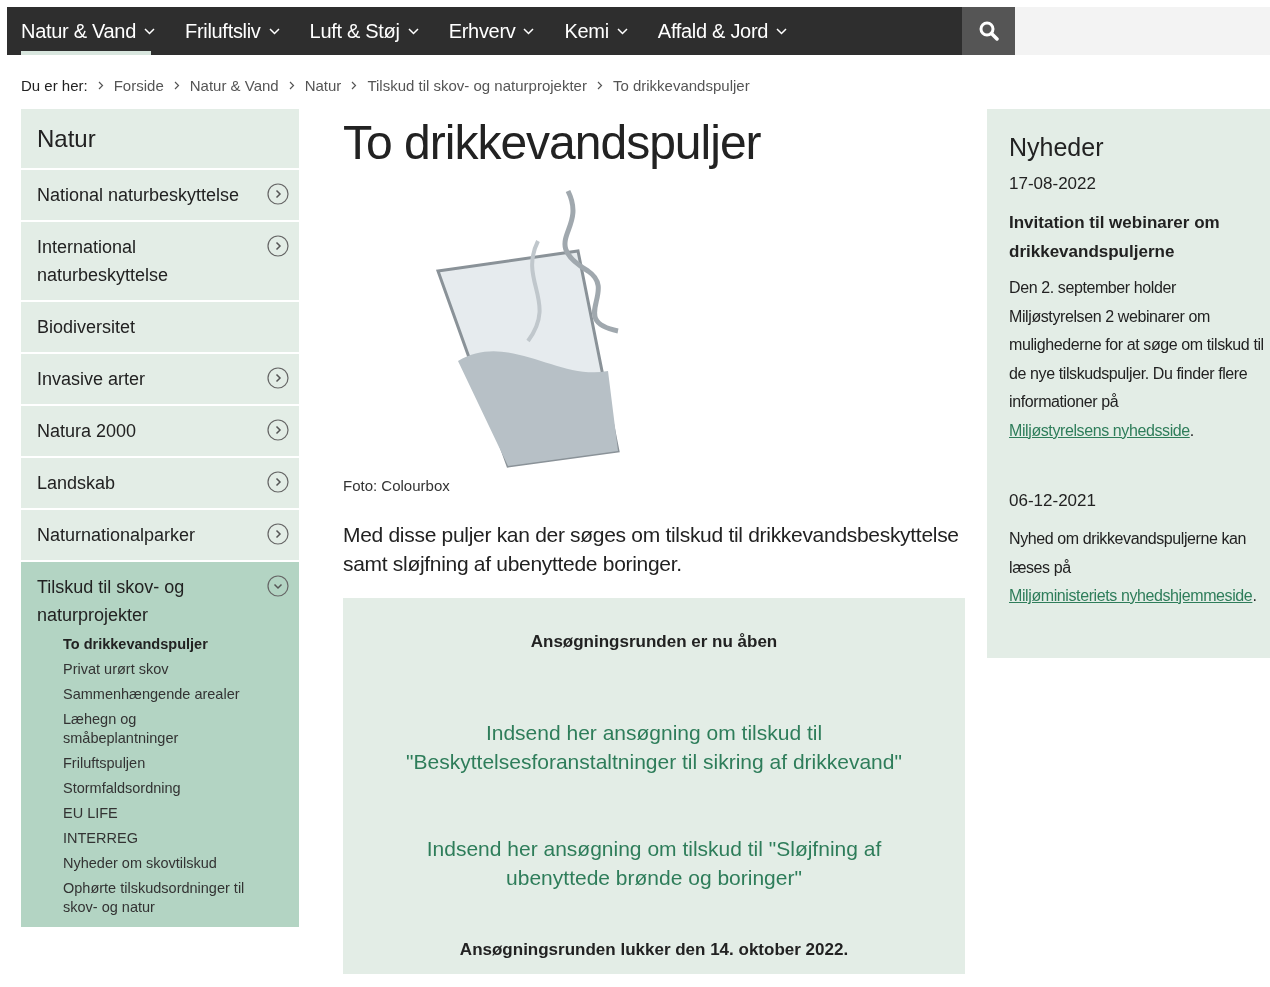  Describe the element at coordinates (654, 747) in the screenshot. I see `application-link: Indsend her ansøgning om tilskud til "Beskyttelsesforanstaltninger til sikring af drikkevand"` at that location.